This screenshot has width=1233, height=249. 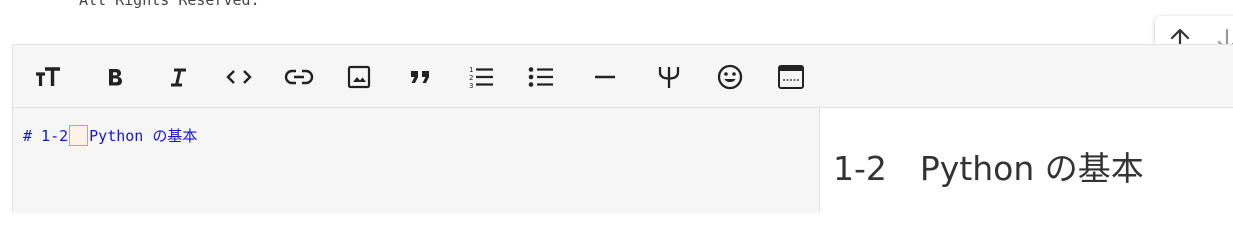 I want to click on image-button, so click(x=359, y=77).